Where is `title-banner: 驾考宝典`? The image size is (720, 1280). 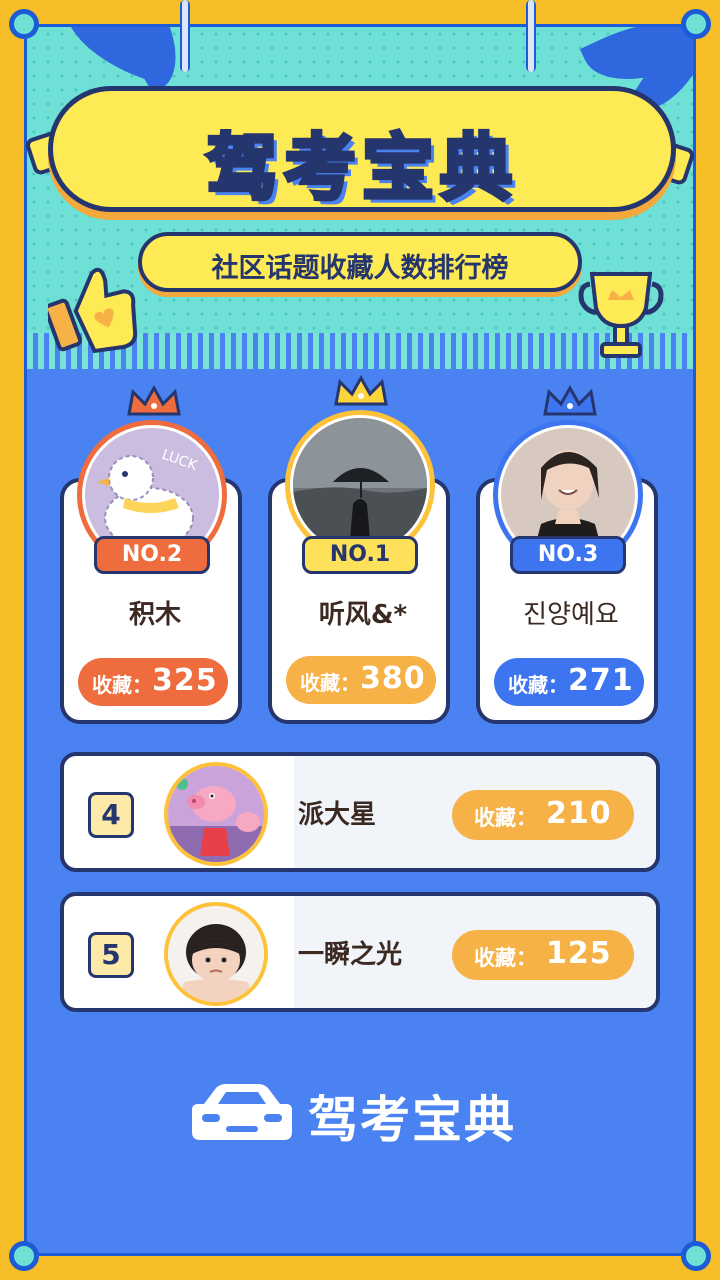
title-banner: 驾考宝典 is located at coordinates (362, 149).